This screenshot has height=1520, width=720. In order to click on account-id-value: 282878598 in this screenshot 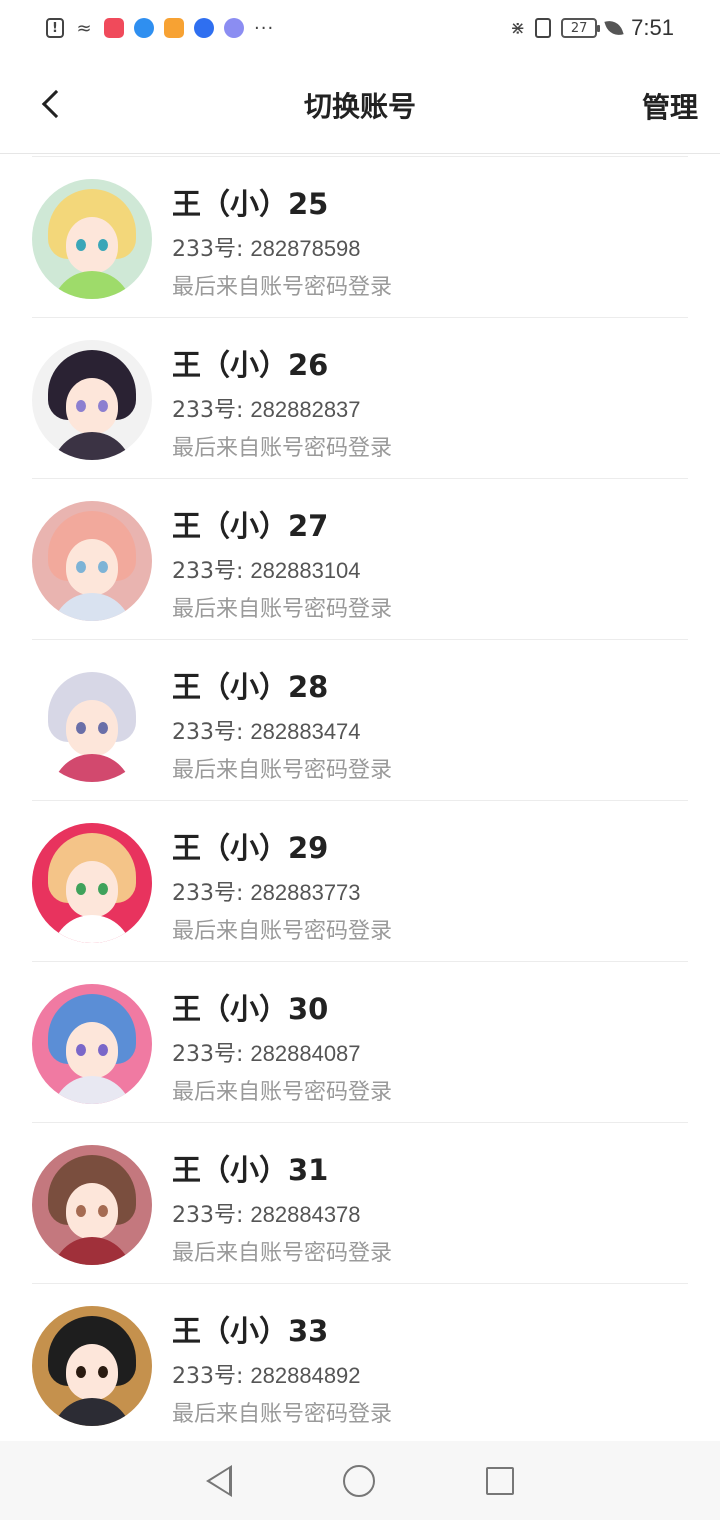, I will do `click(305, 248)`.